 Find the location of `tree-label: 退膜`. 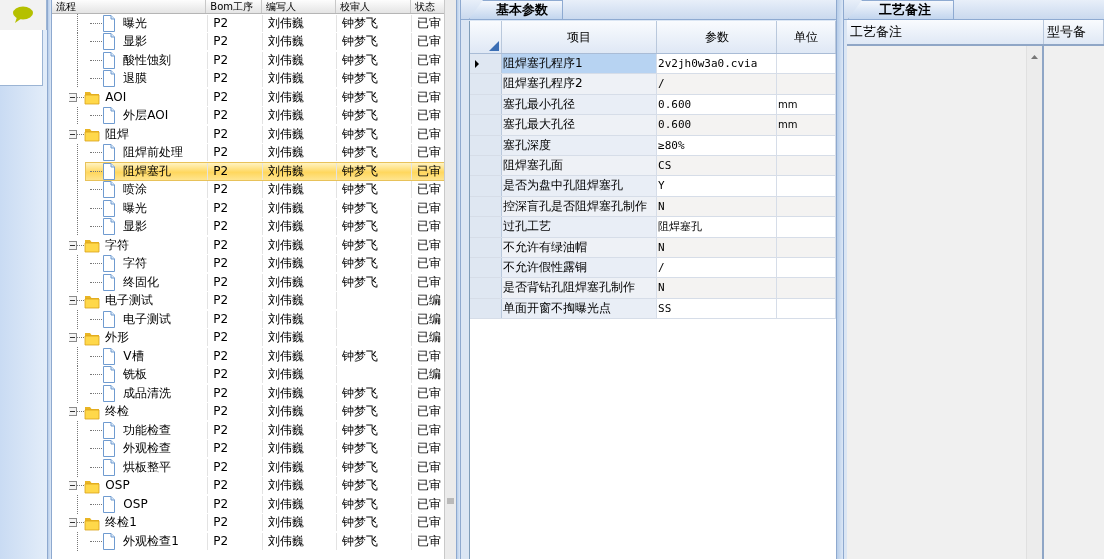

tree-label: 退膜 is located at coordinates (135, 79).